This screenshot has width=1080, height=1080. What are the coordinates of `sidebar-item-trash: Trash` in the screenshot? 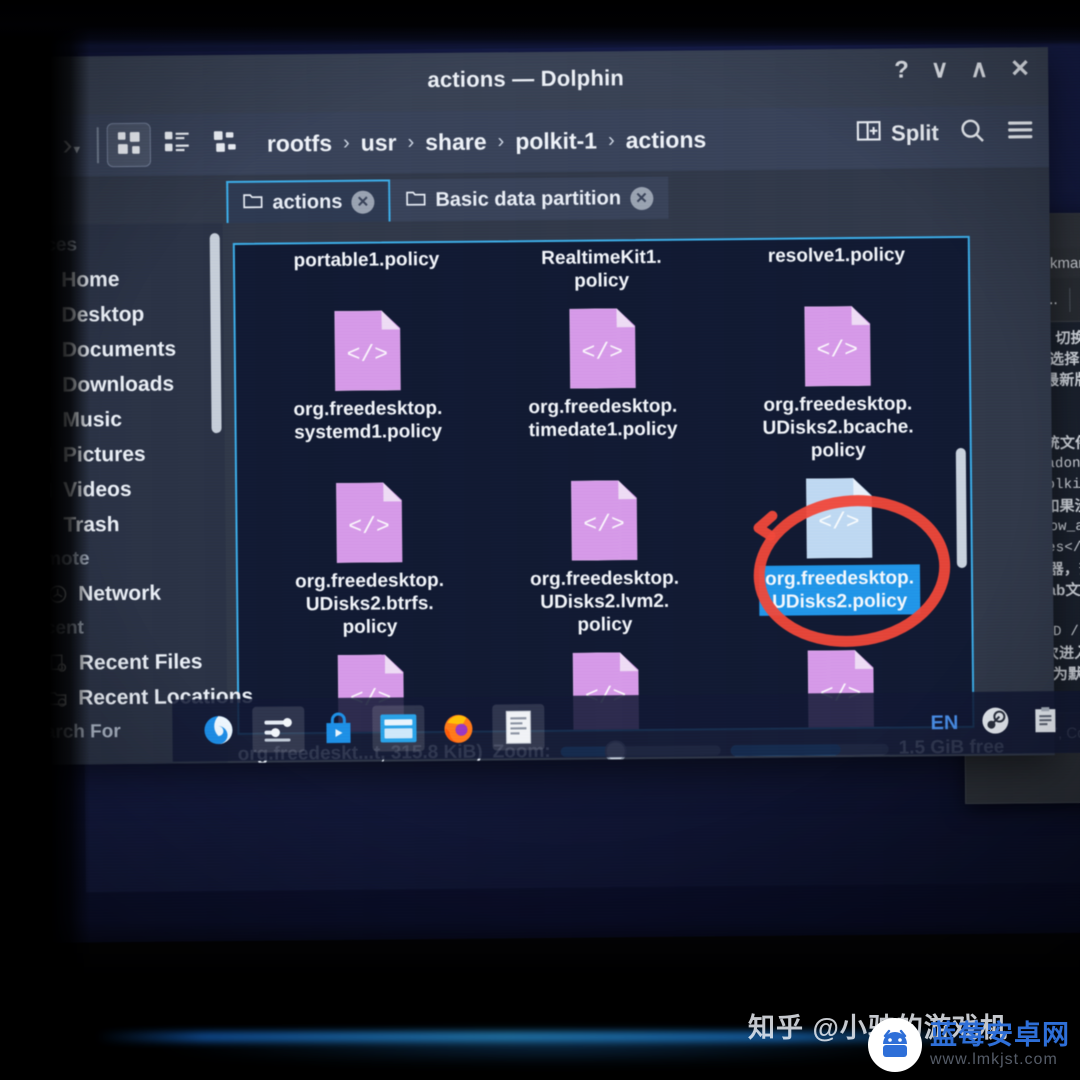 It's located at (120, 524).